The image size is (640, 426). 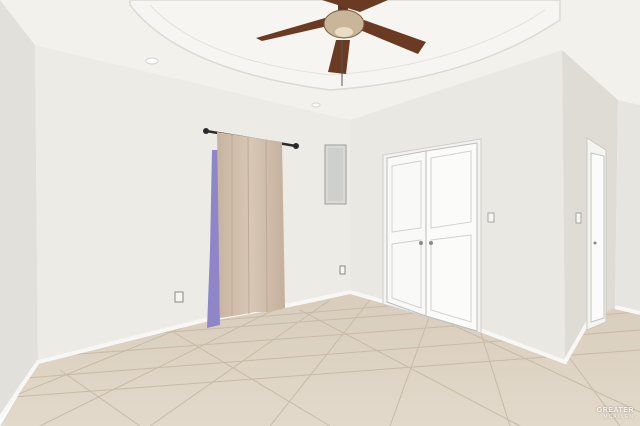 What do you see at coordinates (335, 174) in the screenshot?
I see `electrical-panel` at bounding box center [335, 174].